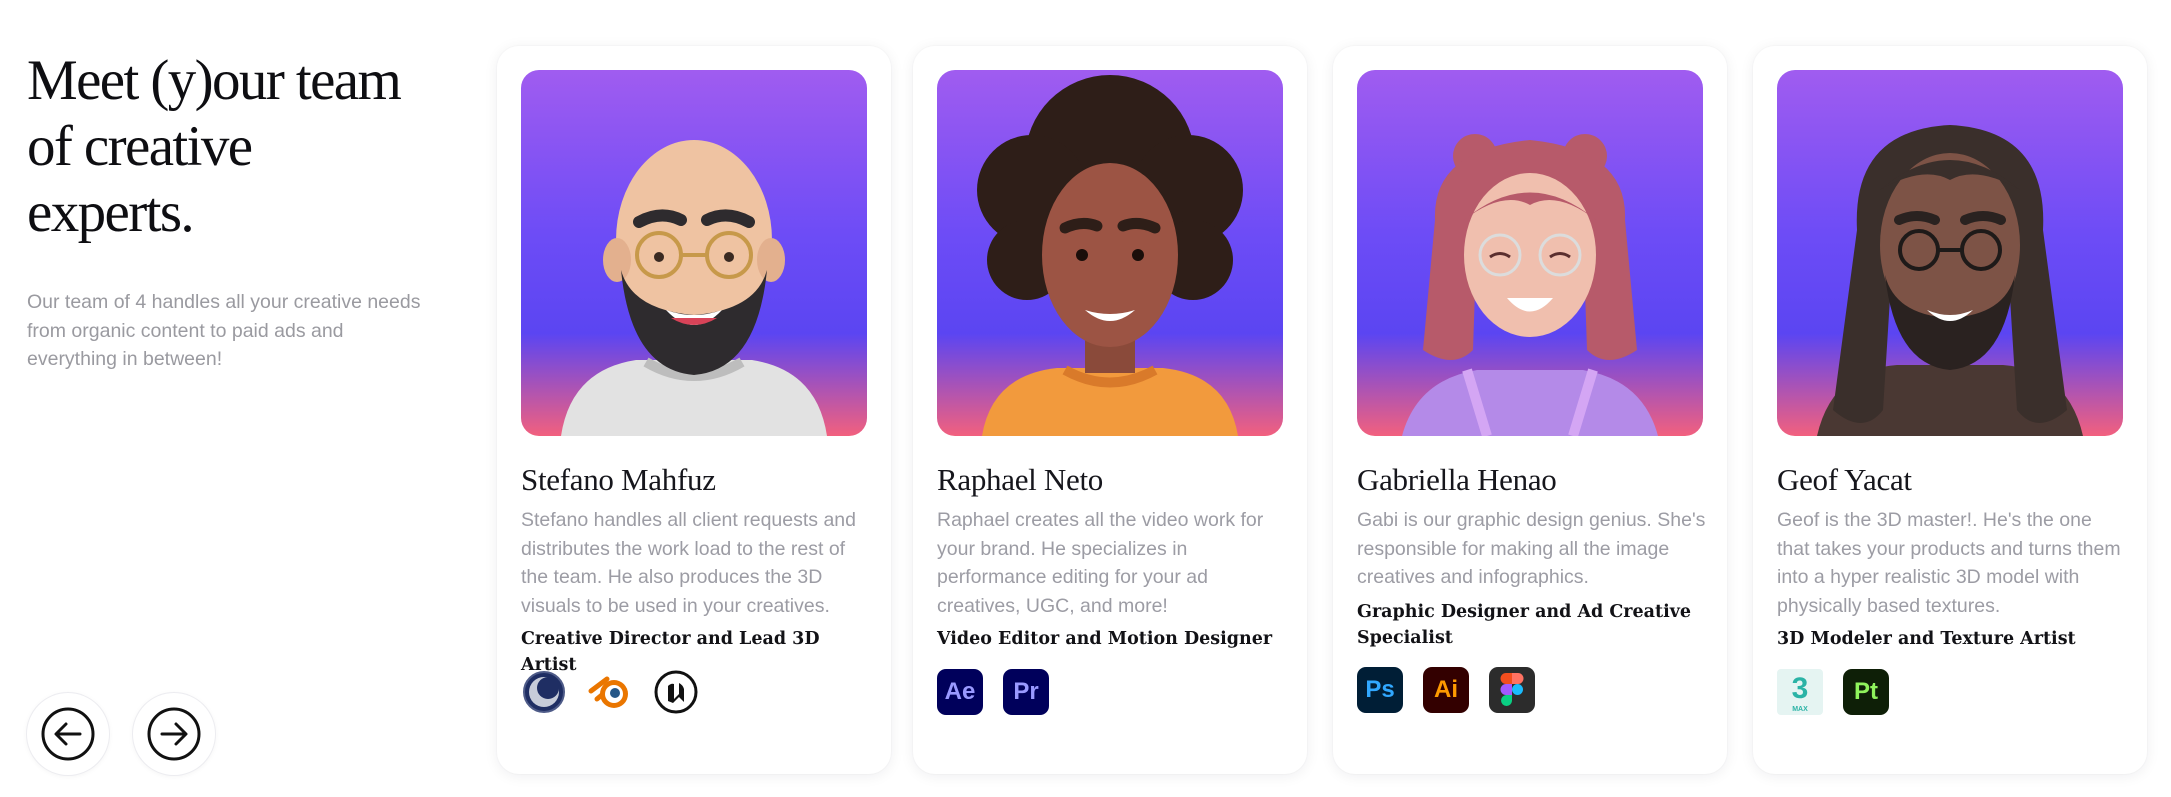  Describe the element at coordinates (1110, 253) in the screenshot. I see `avatar-raphael` at that location.